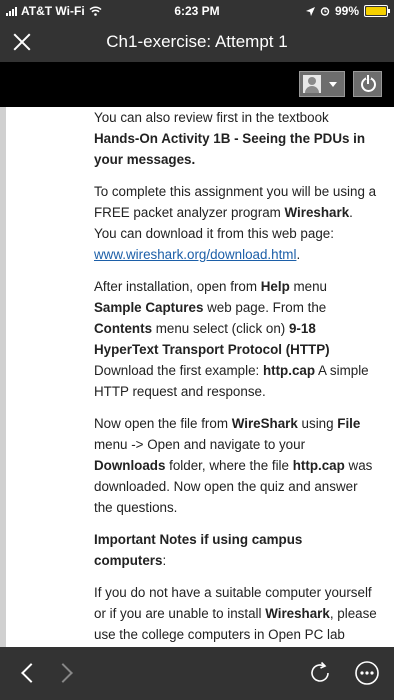  I want to click on quiz-toolbar, so click(197, 84).